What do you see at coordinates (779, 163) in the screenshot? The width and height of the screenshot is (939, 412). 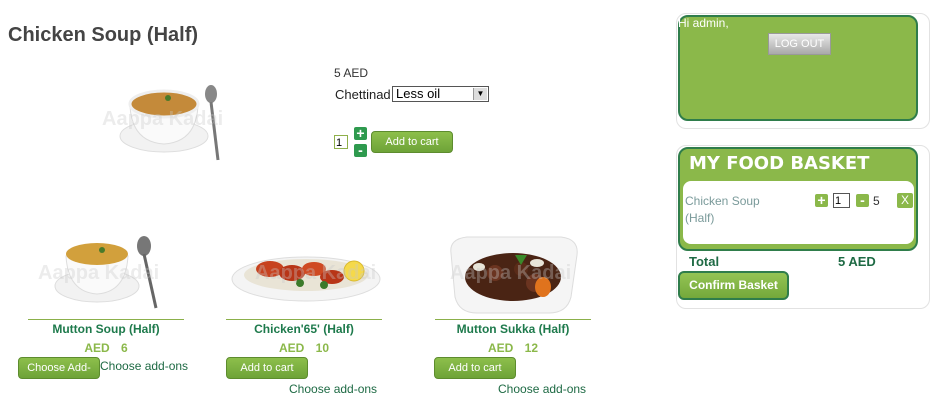 I see `basket-title: MY FOOD BASKET` at bounding box center [779, 163].